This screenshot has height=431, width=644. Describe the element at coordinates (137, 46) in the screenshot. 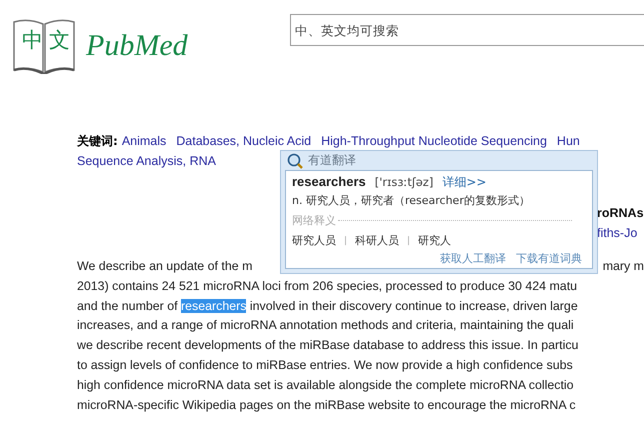

I see `logo-text: PubMed` at that location.